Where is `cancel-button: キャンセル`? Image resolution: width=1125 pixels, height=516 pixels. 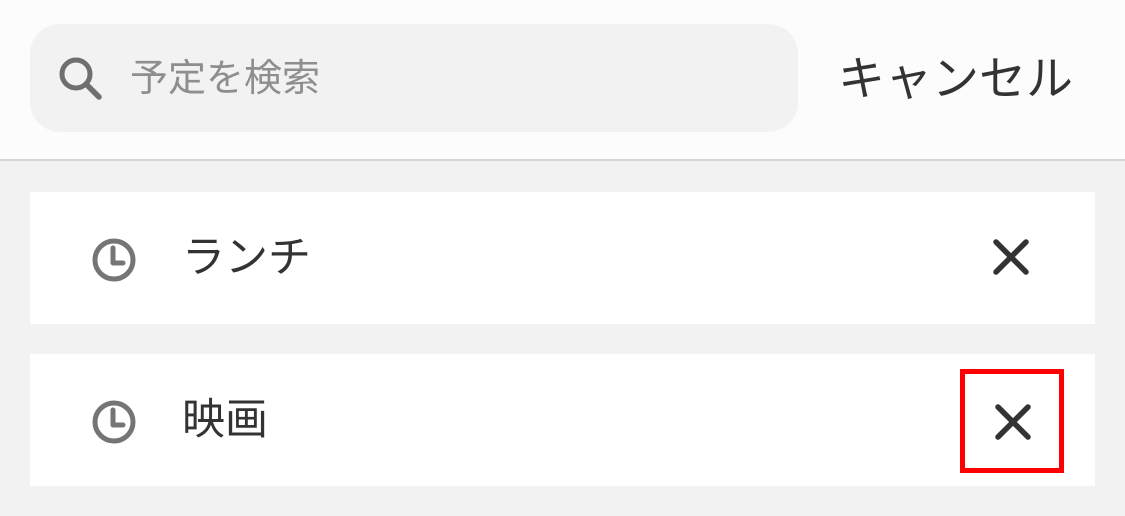
cancel-button: キャンセル is located at coordinates (963, 80).